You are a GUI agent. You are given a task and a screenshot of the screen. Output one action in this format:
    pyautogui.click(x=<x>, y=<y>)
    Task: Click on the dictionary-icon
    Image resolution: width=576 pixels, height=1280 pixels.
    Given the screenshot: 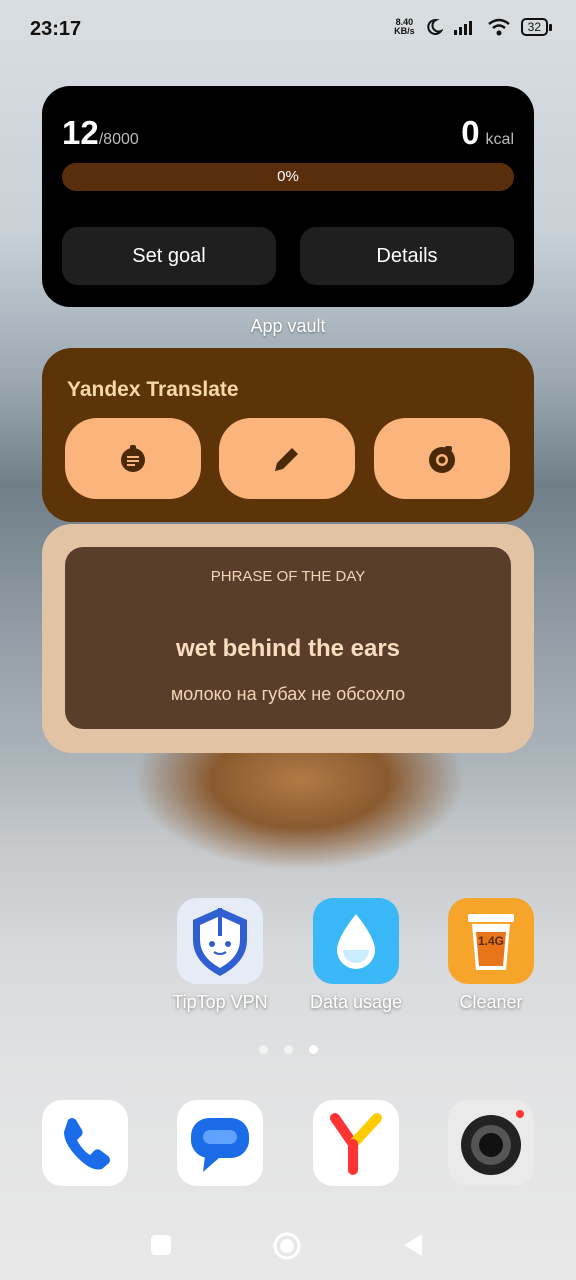 What is the action you would take?
    pyautogui.click(x=133, y=458)
    